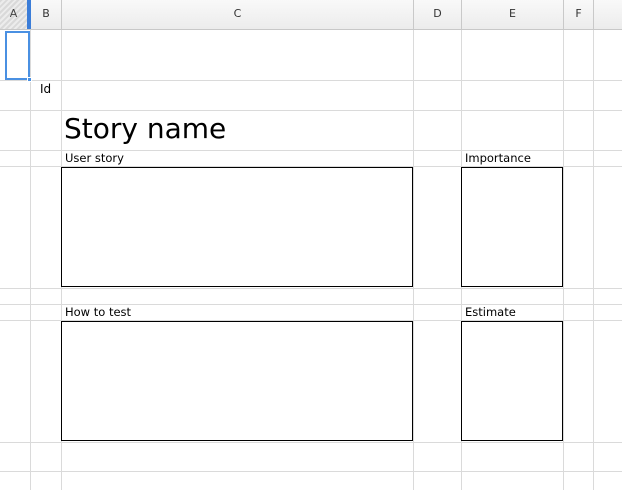 This screenshot has width=622, height=490. I want to click on column-header-row: A B C D E F, so click(311, 15).